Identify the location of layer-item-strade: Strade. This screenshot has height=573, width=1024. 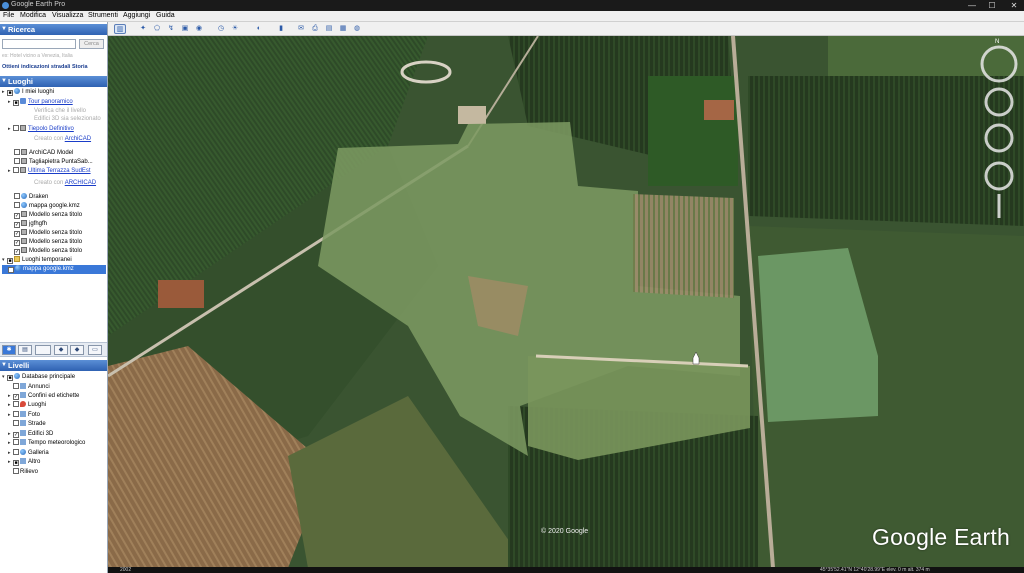
(27, 424).